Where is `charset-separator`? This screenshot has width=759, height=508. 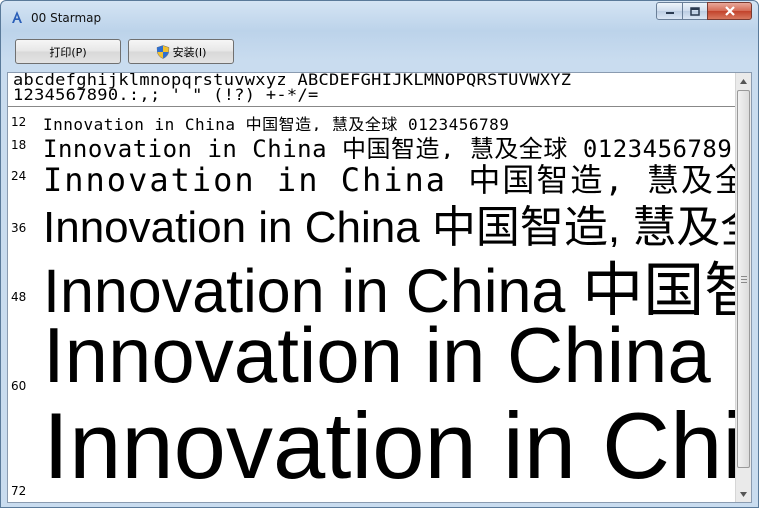 charset-separator is located at coordinates (372, 106).